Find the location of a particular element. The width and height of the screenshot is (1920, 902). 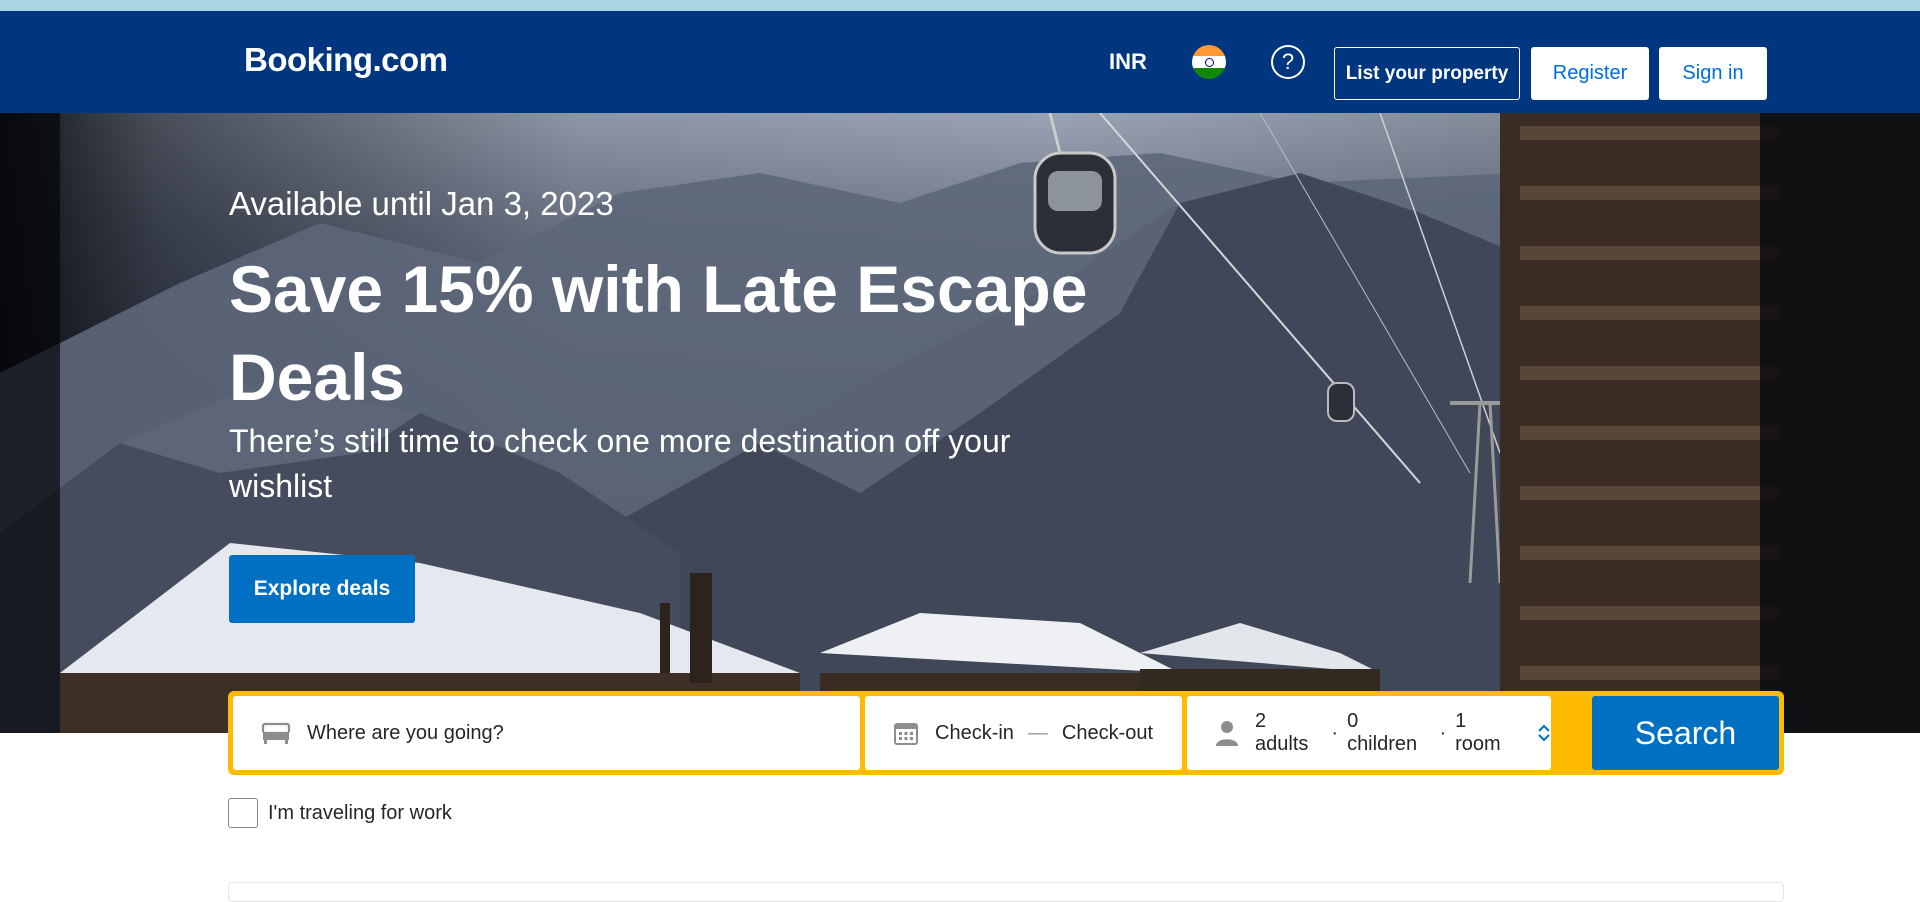

children-count: 0 children is located at coordinates (1382, 732).